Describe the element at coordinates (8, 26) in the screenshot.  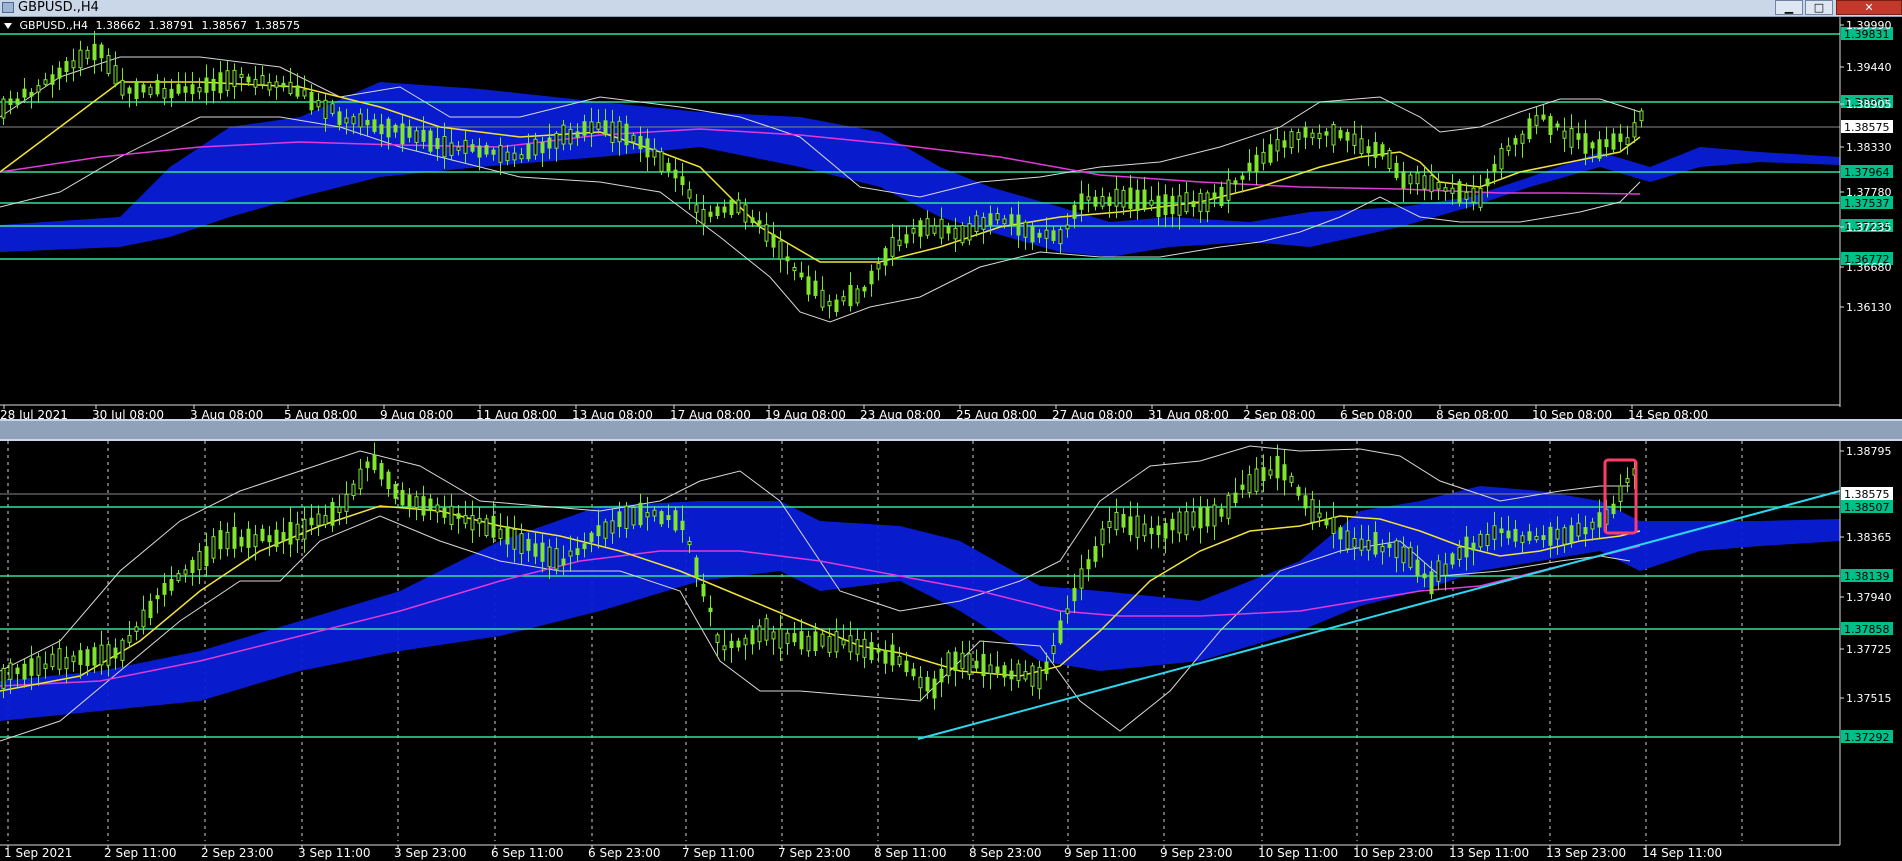
I see `collapse-triangle-icon` at that location.